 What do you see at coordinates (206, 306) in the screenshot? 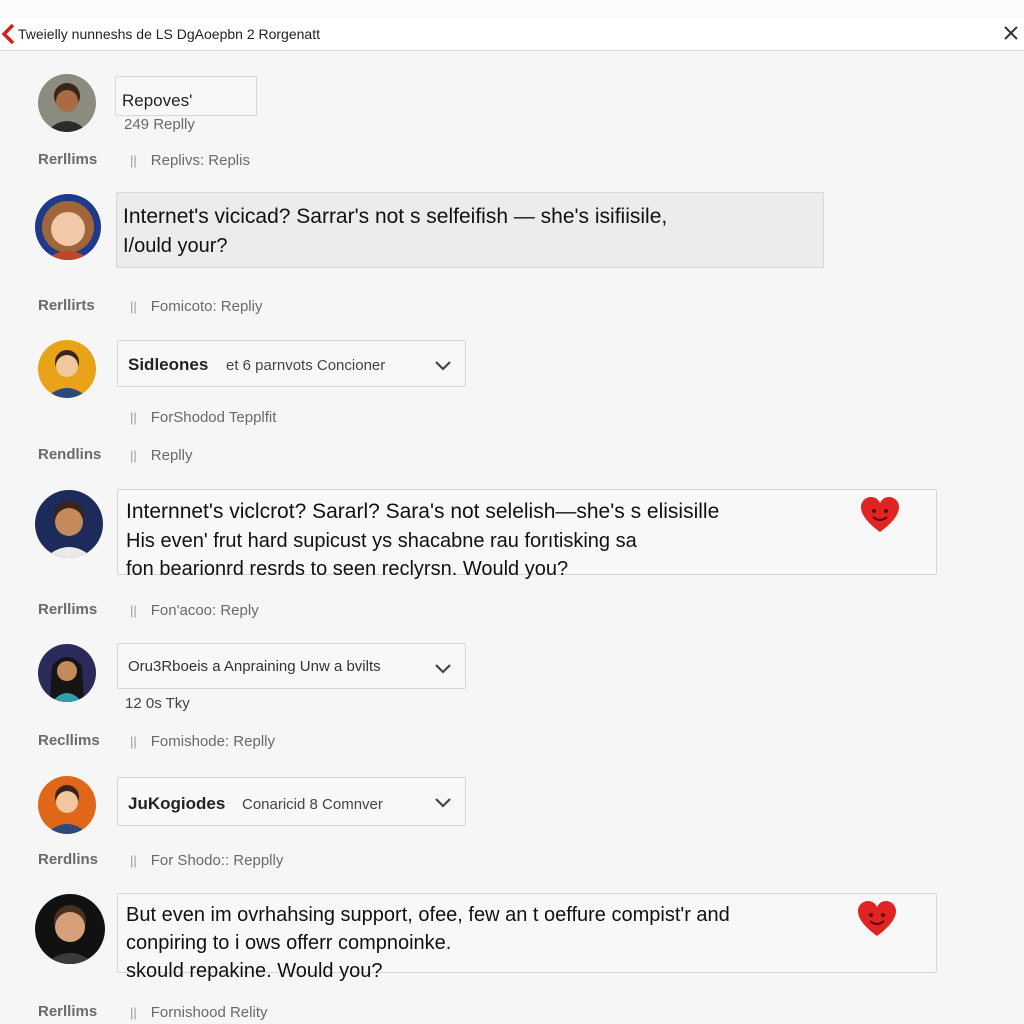
I see `reply-link-label: Fomicoto: Repliy` at bounding box center [206, 306].